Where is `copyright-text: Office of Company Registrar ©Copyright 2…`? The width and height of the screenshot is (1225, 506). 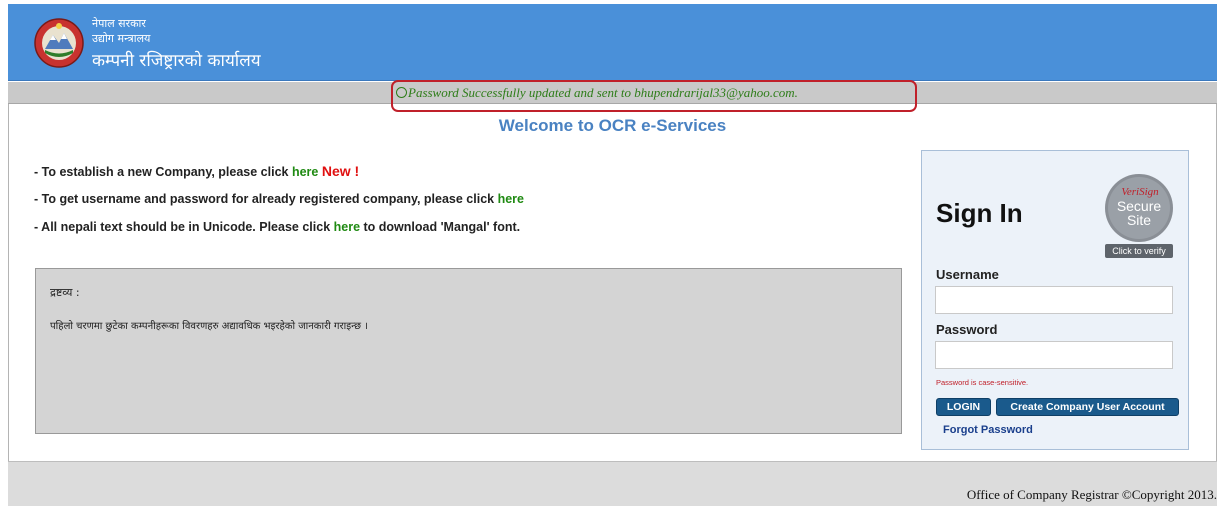 copyright-text: Office of Company Registrar ©Copyright 2… is located at coordinates (1091, 494).